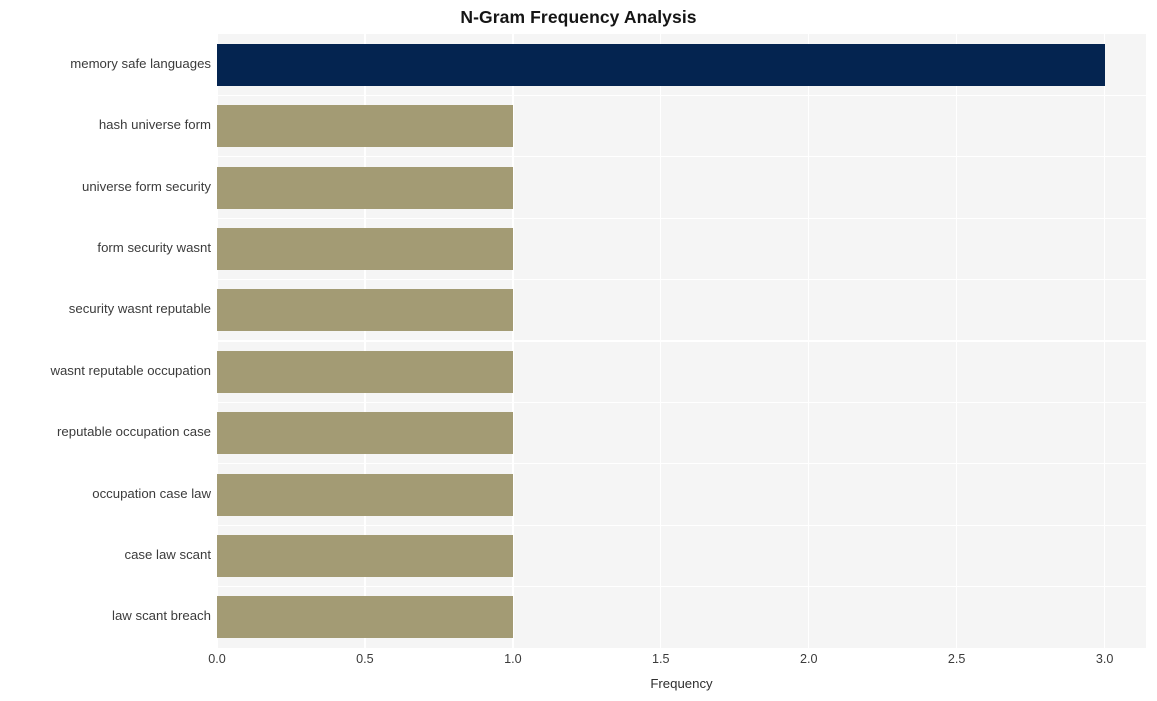 The height and width of the screenshot is (701, 1157). Describe the element at coordinates (140, 63) in the screenshot. I see `y-tick-label: memory safe languages` at that location.